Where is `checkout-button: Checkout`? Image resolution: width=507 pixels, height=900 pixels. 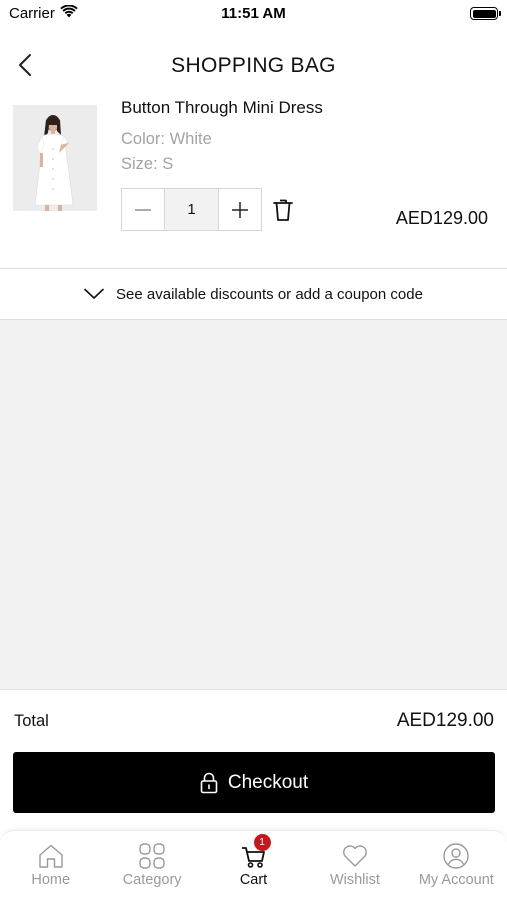
checkout-button: Checkout is located at coordinates (254, 782).